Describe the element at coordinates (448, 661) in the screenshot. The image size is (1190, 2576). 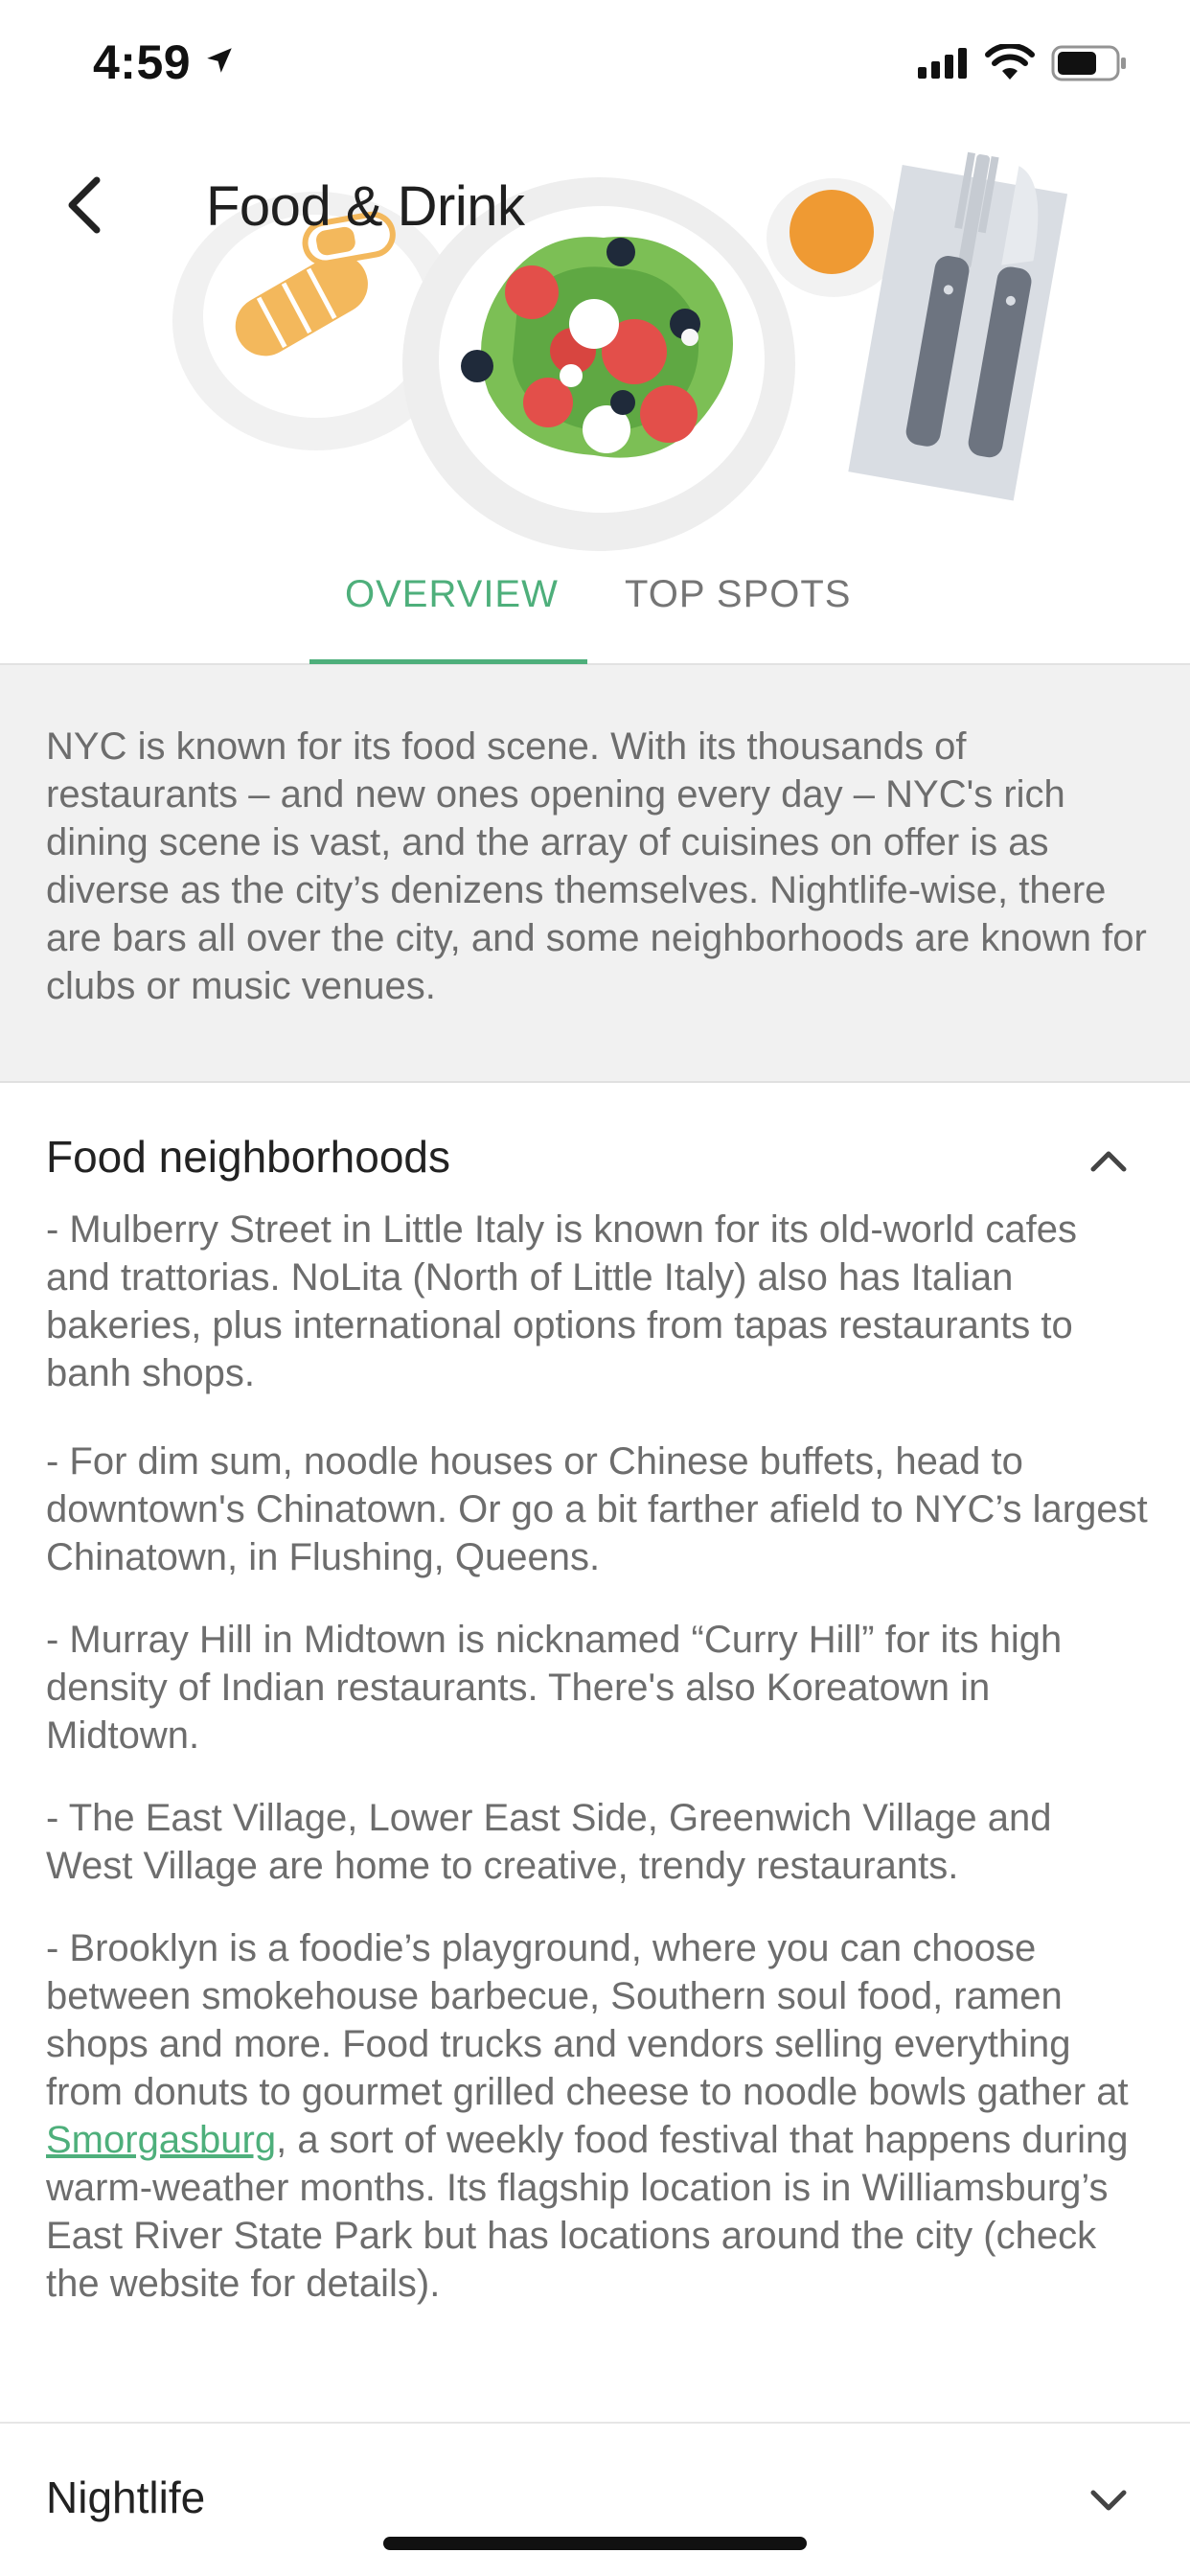
I see `active-tab-indicator` at that location.